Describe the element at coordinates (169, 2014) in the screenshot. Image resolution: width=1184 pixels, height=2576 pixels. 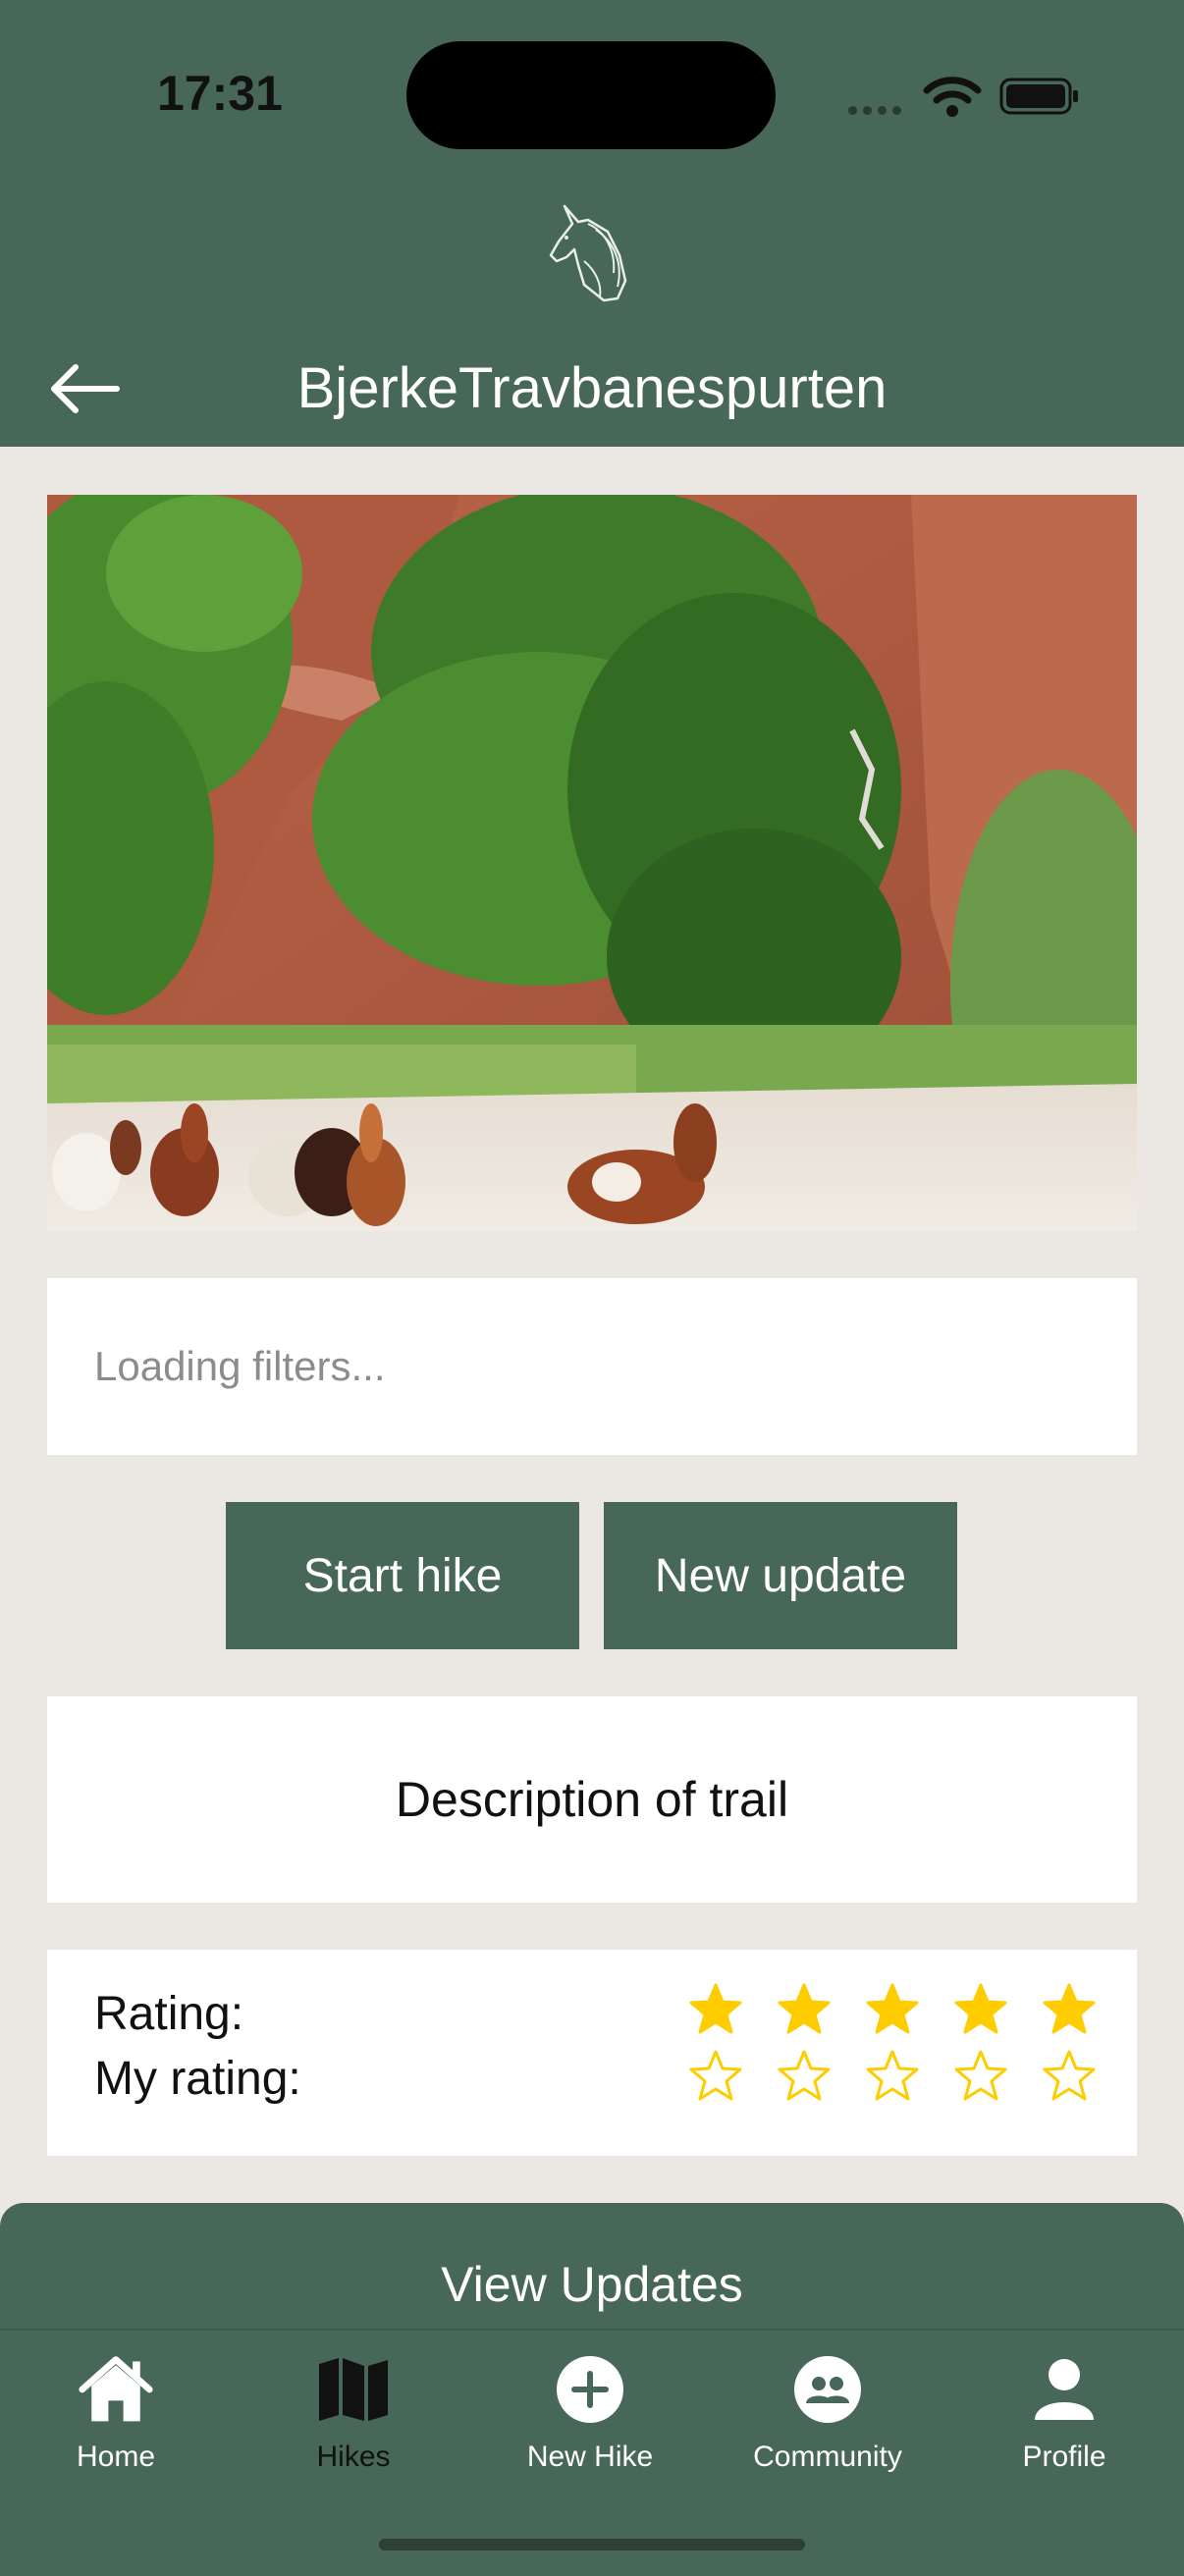
I see `rating-label: Rating:` at that location.